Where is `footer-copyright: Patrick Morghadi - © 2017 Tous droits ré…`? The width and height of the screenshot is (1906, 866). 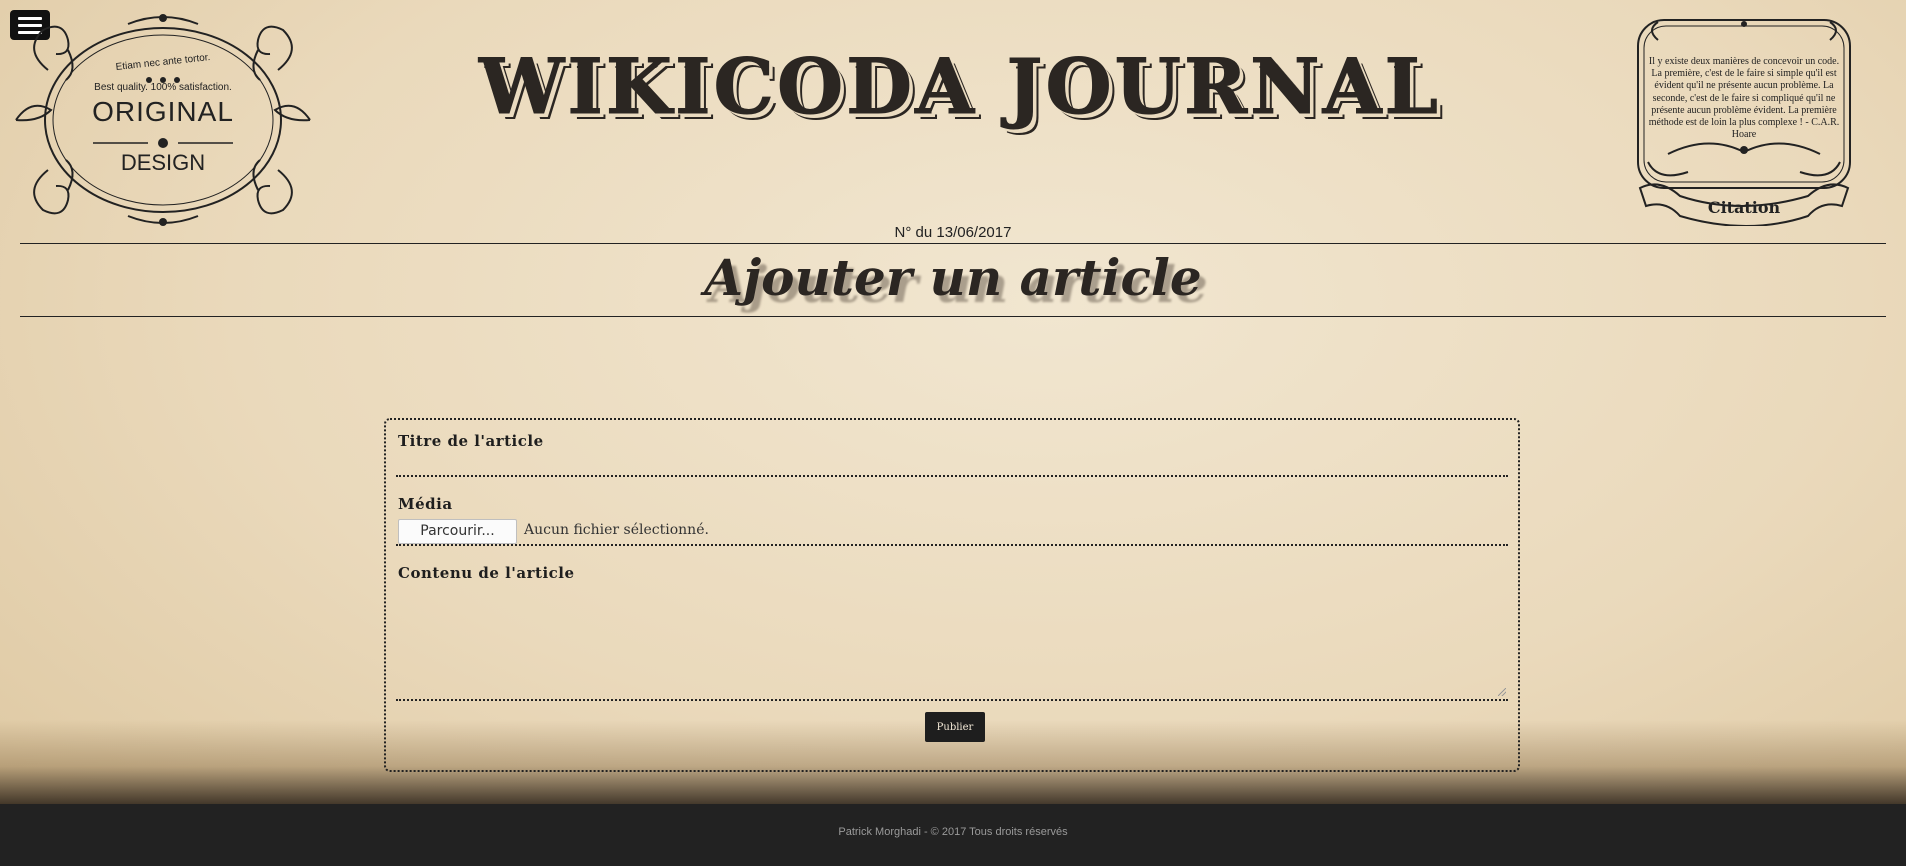 footer-copyright: Patrick Morghadi - © 2017 Tous droits ré… is located at coordinates (953, 832).